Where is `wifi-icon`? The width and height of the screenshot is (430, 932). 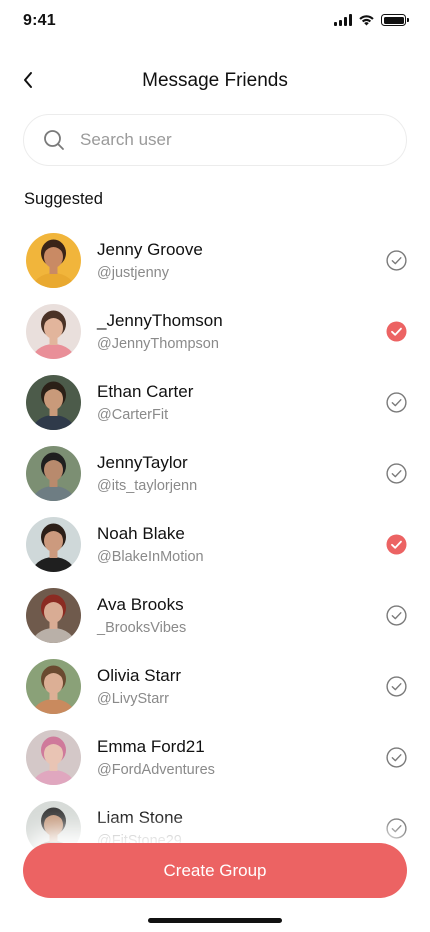
wifi-icon is located at coordinates (366, 20).